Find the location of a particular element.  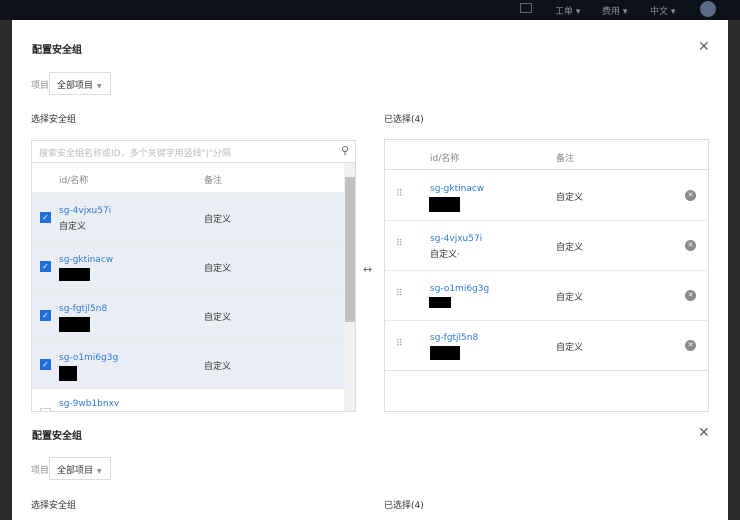

nav-billing: 费用 ▾ is located at coordinates (614, 10).